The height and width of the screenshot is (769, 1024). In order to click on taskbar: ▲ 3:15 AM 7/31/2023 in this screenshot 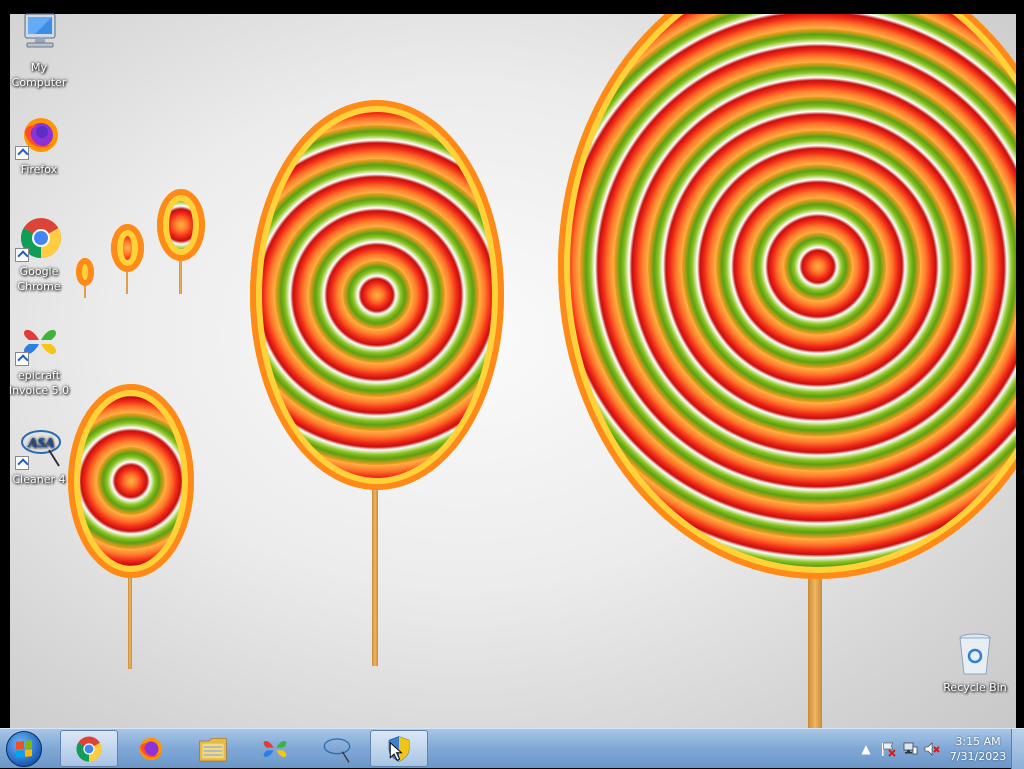, I will do `click(512, 748)`.